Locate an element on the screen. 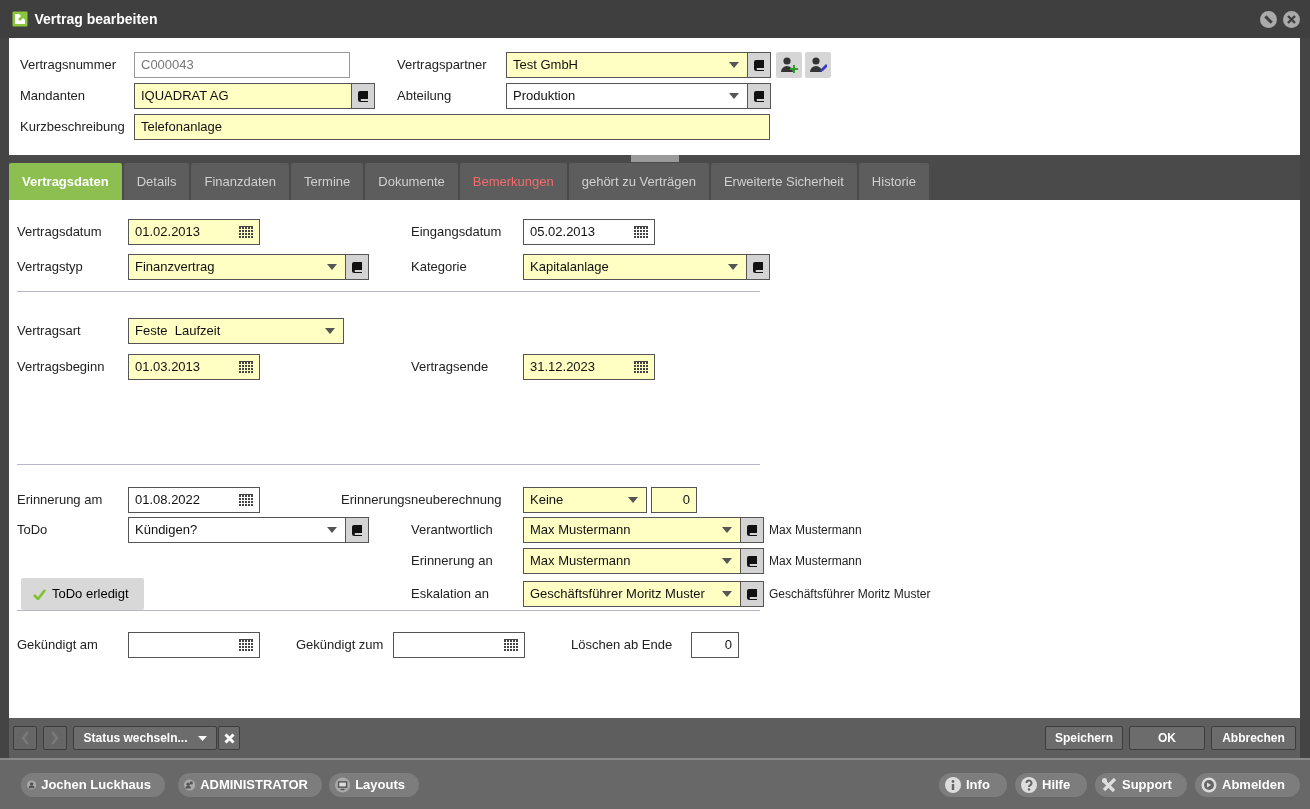  tab: Historie is located at coordinates (893, 181).